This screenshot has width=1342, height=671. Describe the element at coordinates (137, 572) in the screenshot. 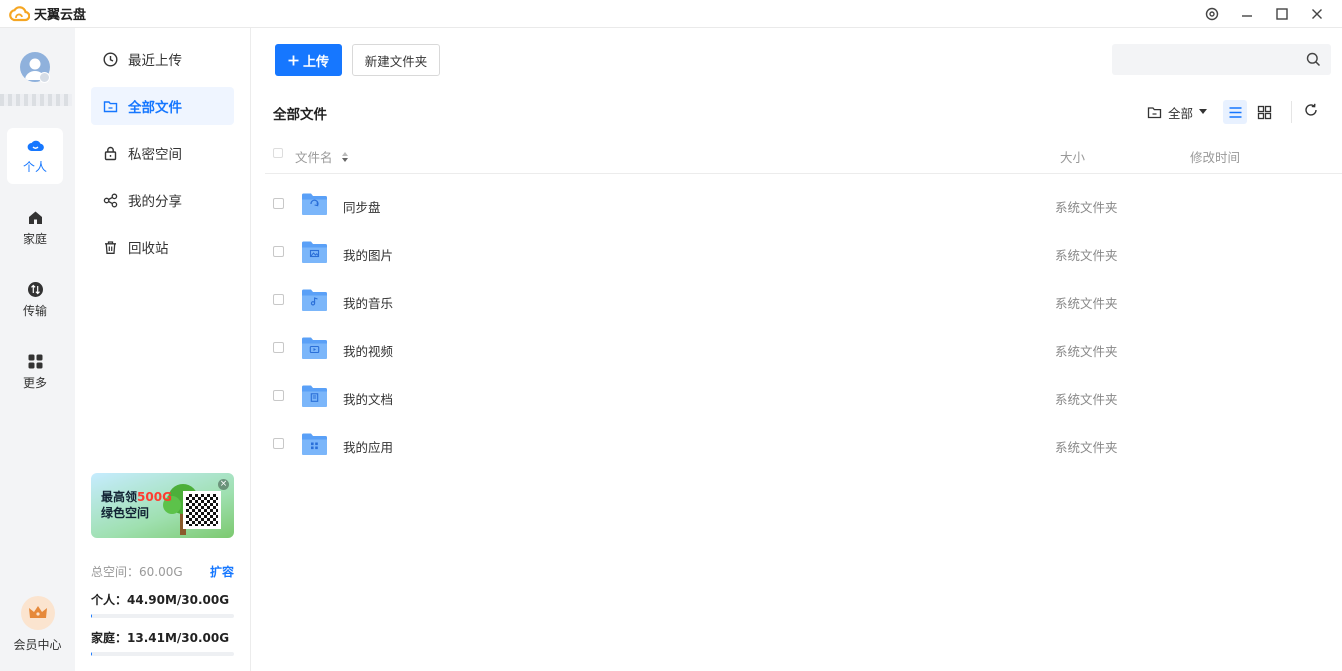

I see `total-space: 总空间：60.00G` at that location.